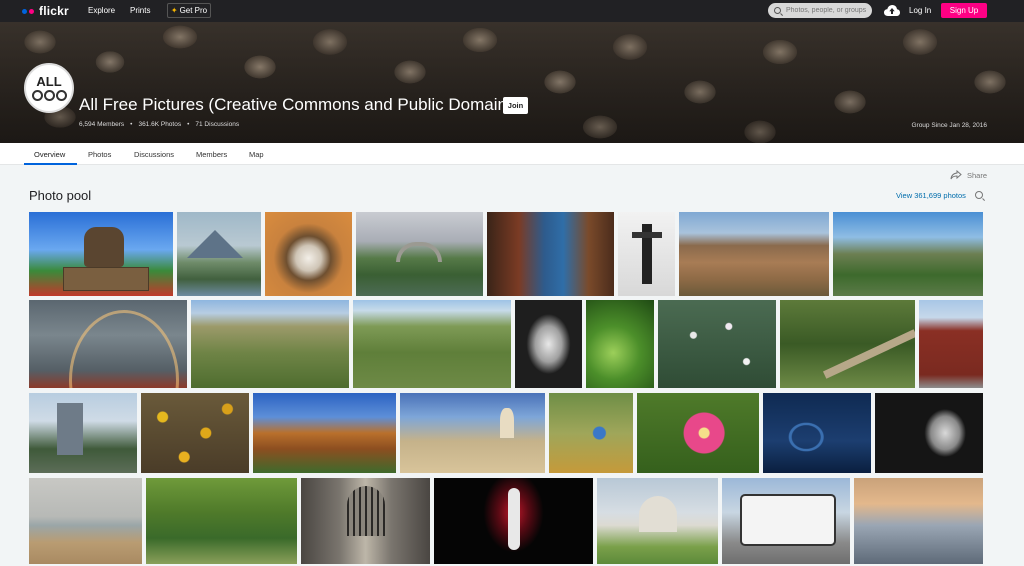  Describe the element at coordinates (83, 433) in the screenshot. I see `photo-city-tower` at that location.